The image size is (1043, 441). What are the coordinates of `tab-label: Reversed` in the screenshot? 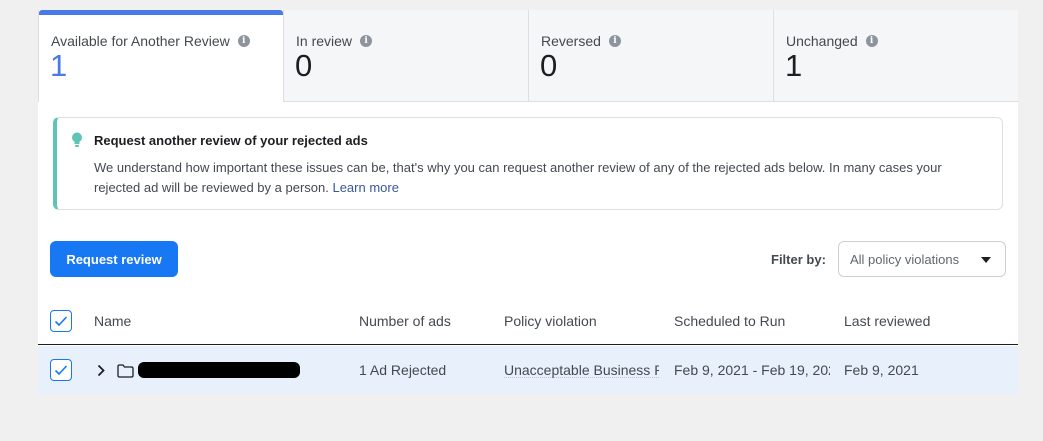 It's located at (571, 41).